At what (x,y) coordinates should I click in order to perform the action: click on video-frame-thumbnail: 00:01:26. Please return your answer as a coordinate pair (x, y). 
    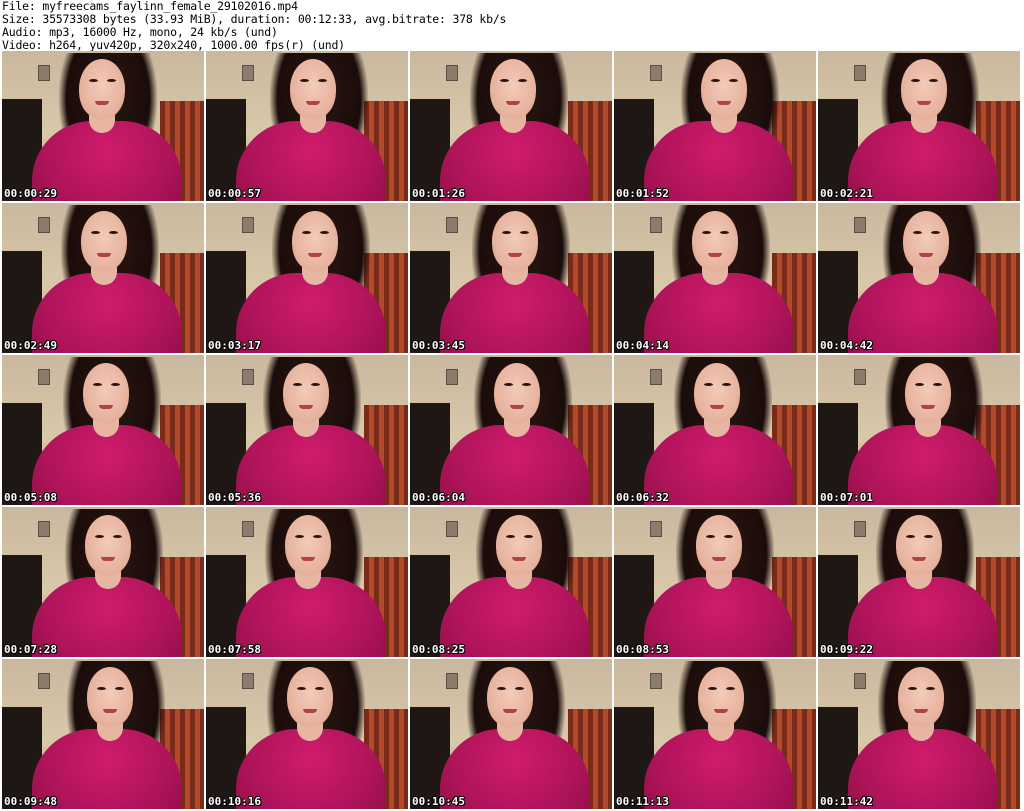
    Looking at the image, I should click on (511, 126).